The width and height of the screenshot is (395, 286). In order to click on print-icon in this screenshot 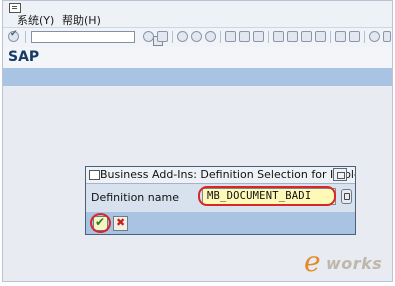, I will do `click(230, 36)`.